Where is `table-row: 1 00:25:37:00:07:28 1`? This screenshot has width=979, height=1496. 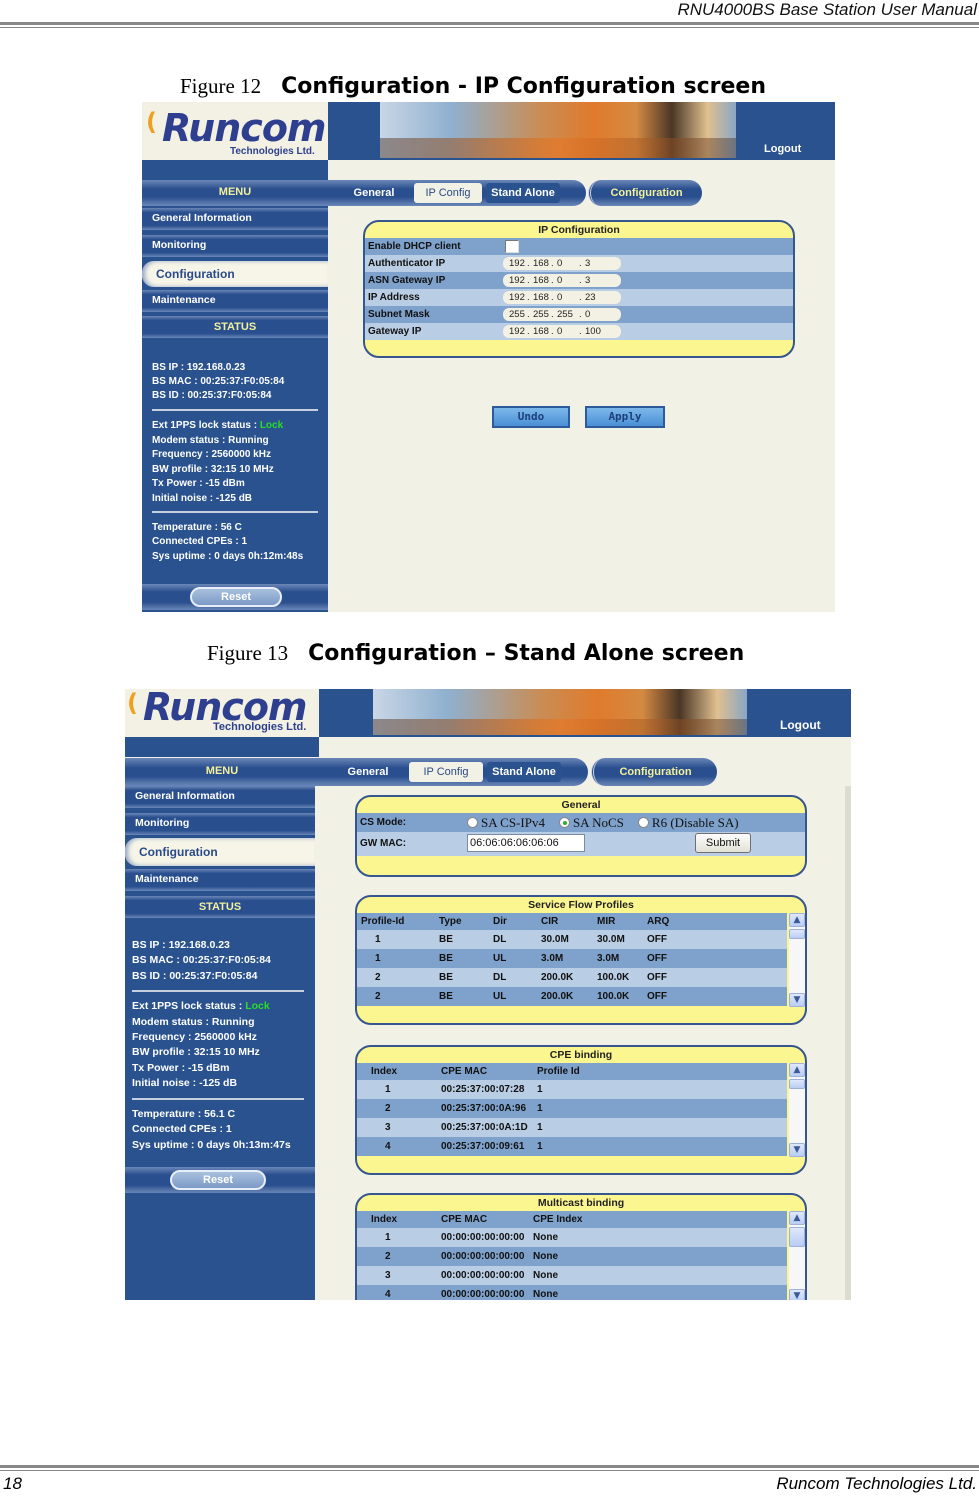
table-row: 1 00:25:37:00:07:28 1 is located at coordinates (572, 1089).